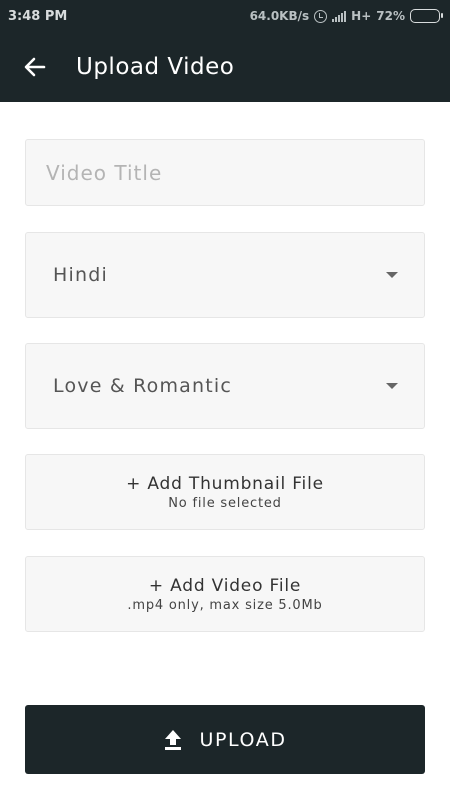  What do you see at coordinates (225, 503) in the screenshot?
I see `thumbnail-status: No file selected` at bounding box center [225, 503].